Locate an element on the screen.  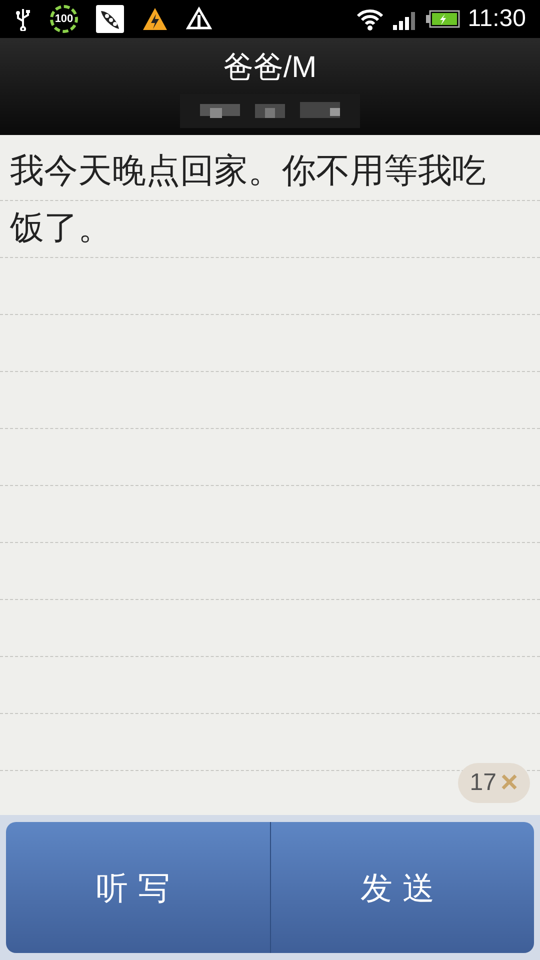
battery-saver-icon: 100 is located at coordinates (64, 19).